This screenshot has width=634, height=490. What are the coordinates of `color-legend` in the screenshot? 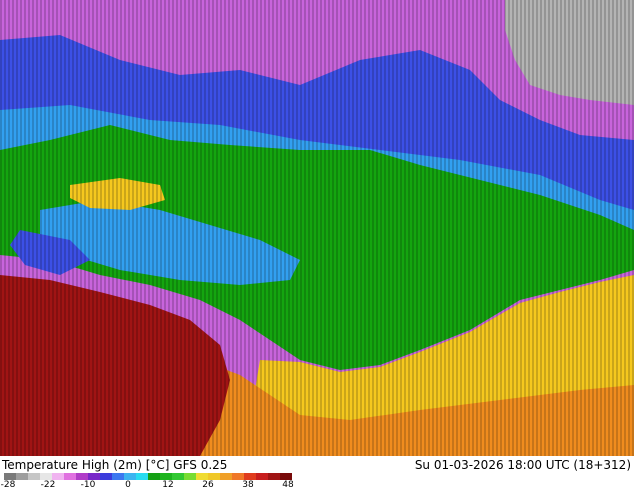 It's located at (148, 476).